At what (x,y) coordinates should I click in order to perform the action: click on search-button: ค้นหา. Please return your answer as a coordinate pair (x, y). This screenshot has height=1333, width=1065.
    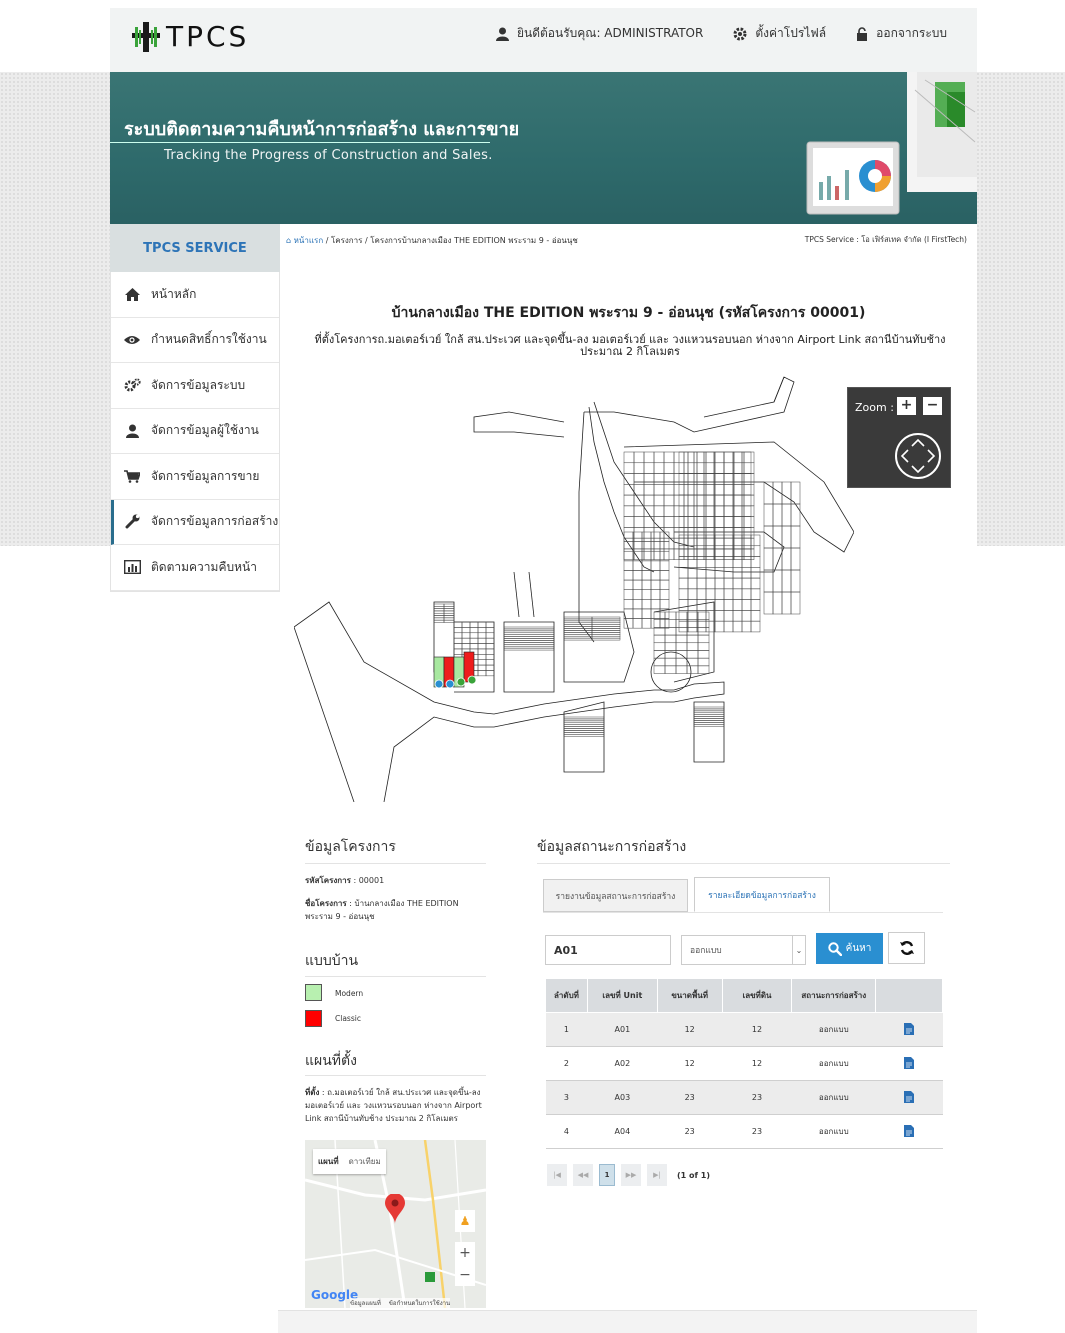
    Looking at the image, I should click on (849, 948).